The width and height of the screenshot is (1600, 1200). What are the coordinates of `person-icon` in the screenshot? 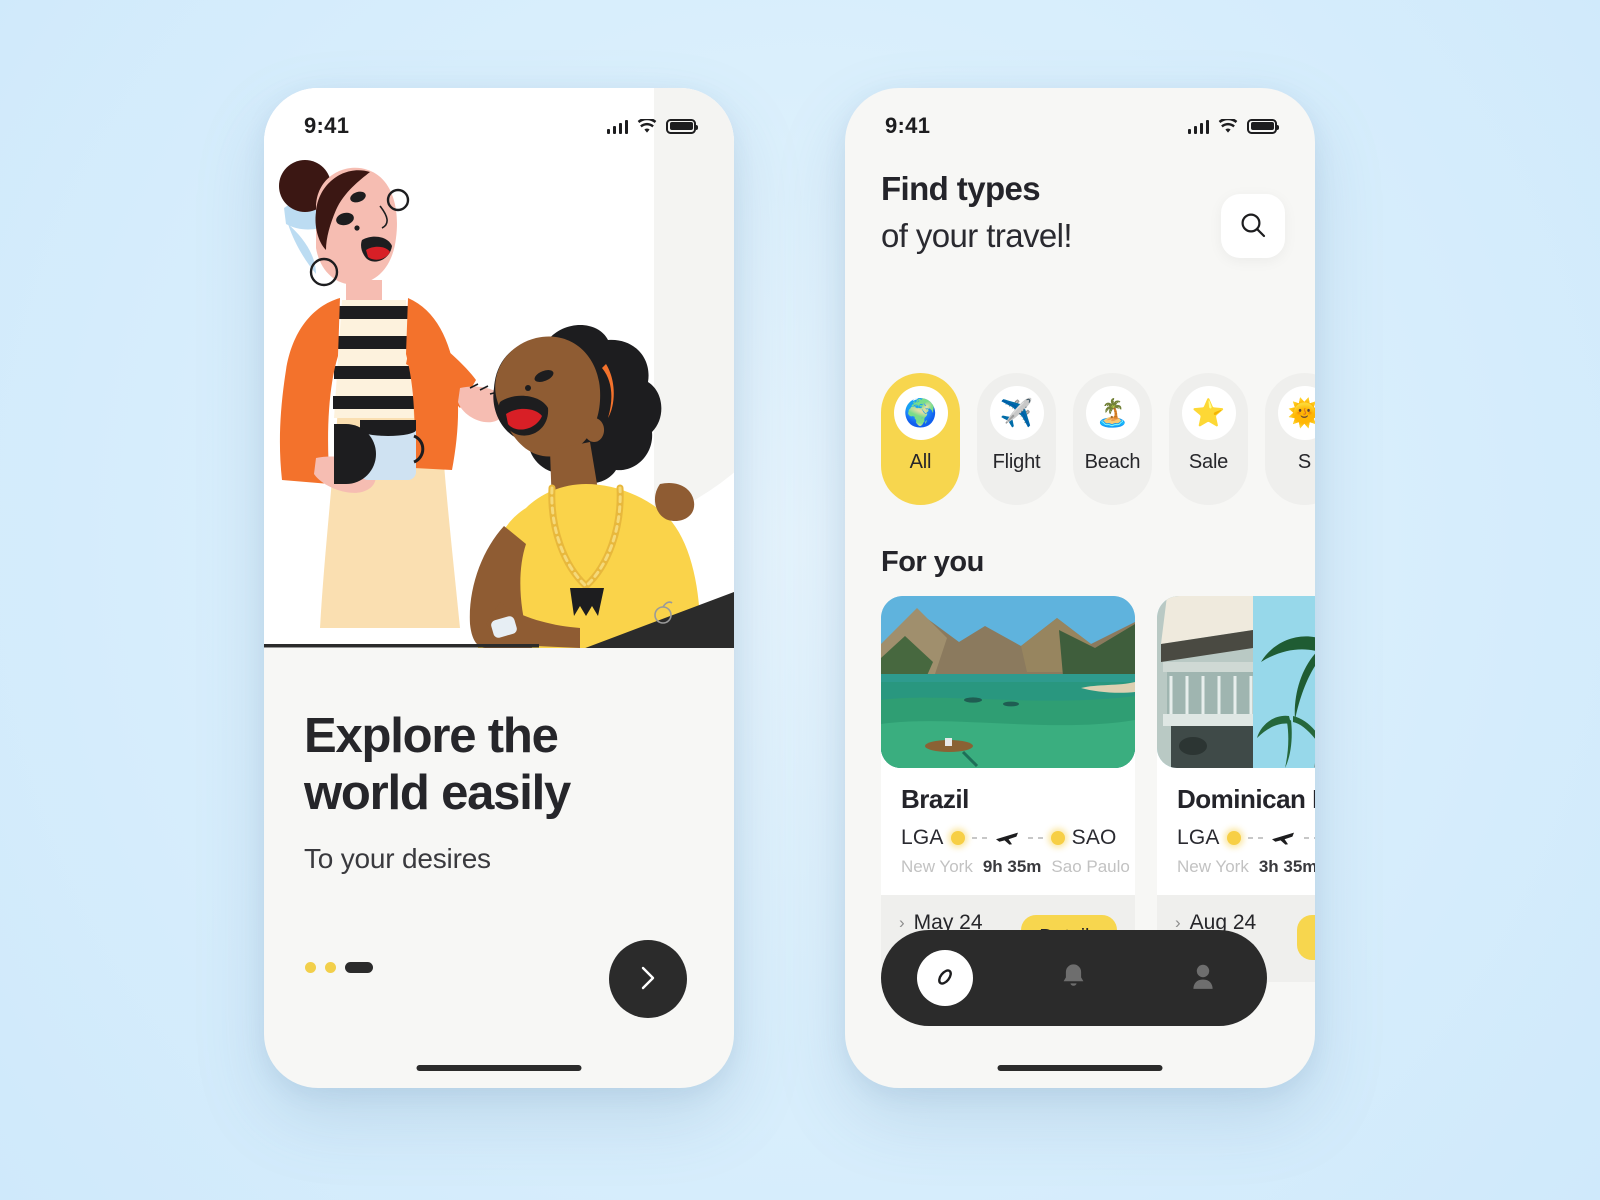 It's located at (1203, 978).